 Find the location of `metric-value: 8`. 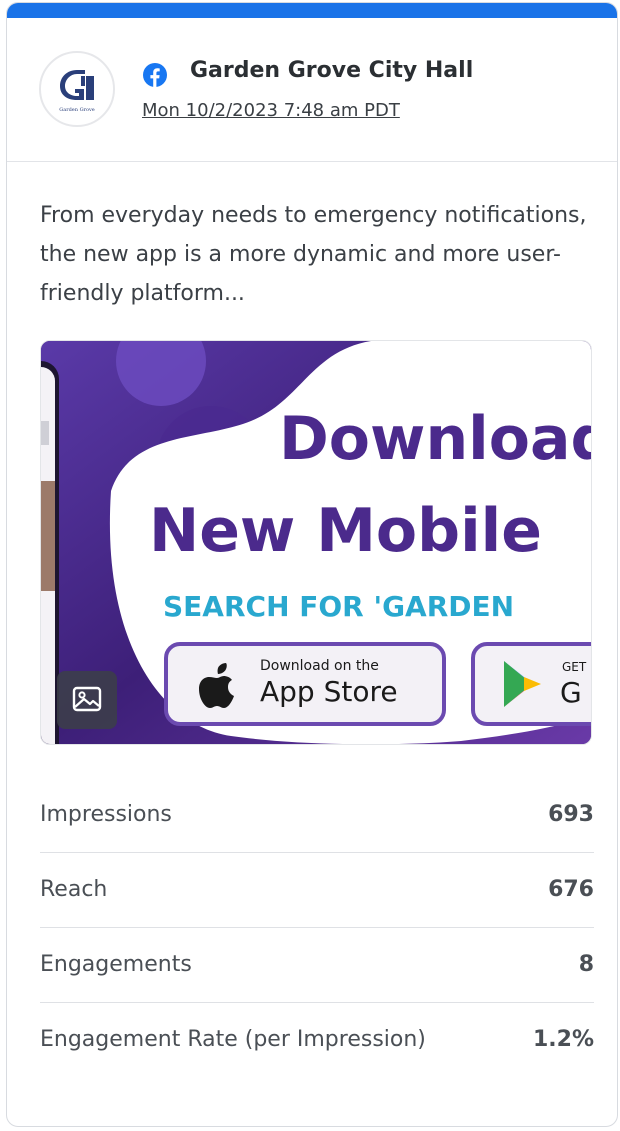

metric-value: 8 is located at coordinates (586, 964).